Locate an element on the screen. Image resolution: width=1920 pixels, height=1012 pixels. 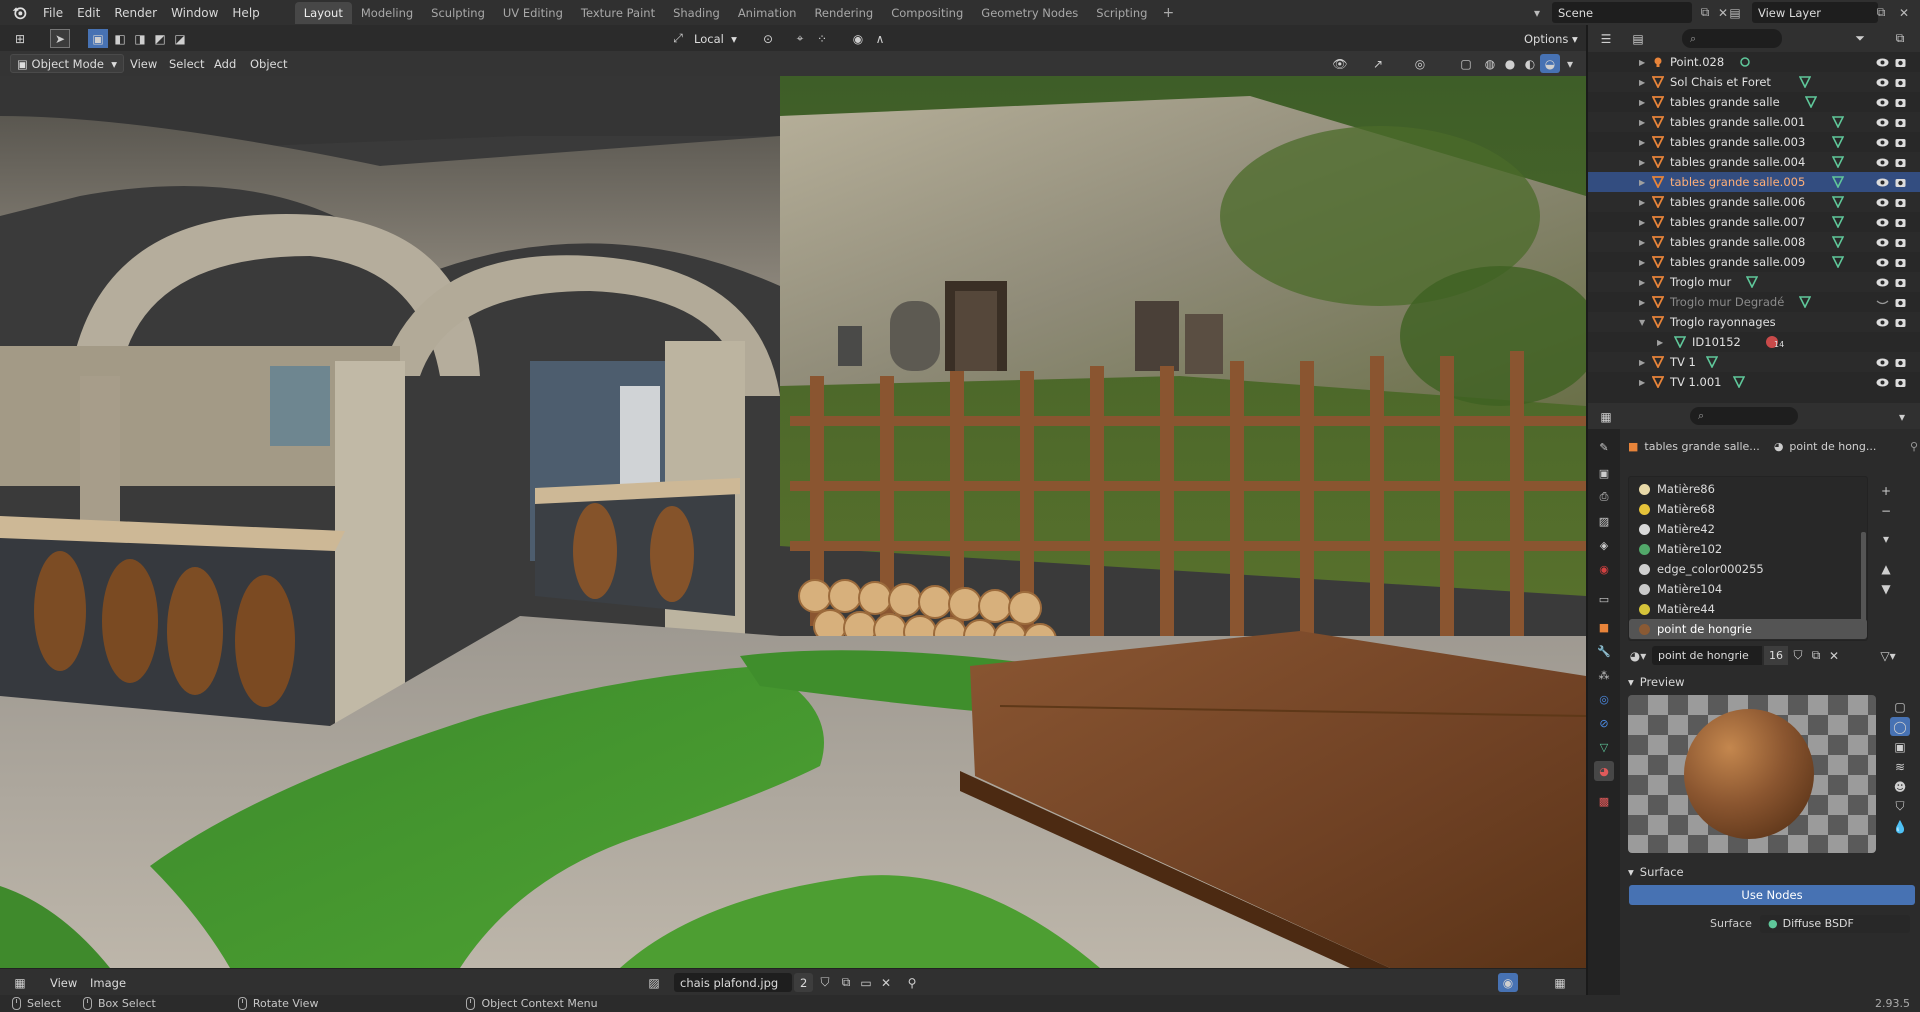
material-slot-item: edge_color000255 is located at coordinates (1748, 569).